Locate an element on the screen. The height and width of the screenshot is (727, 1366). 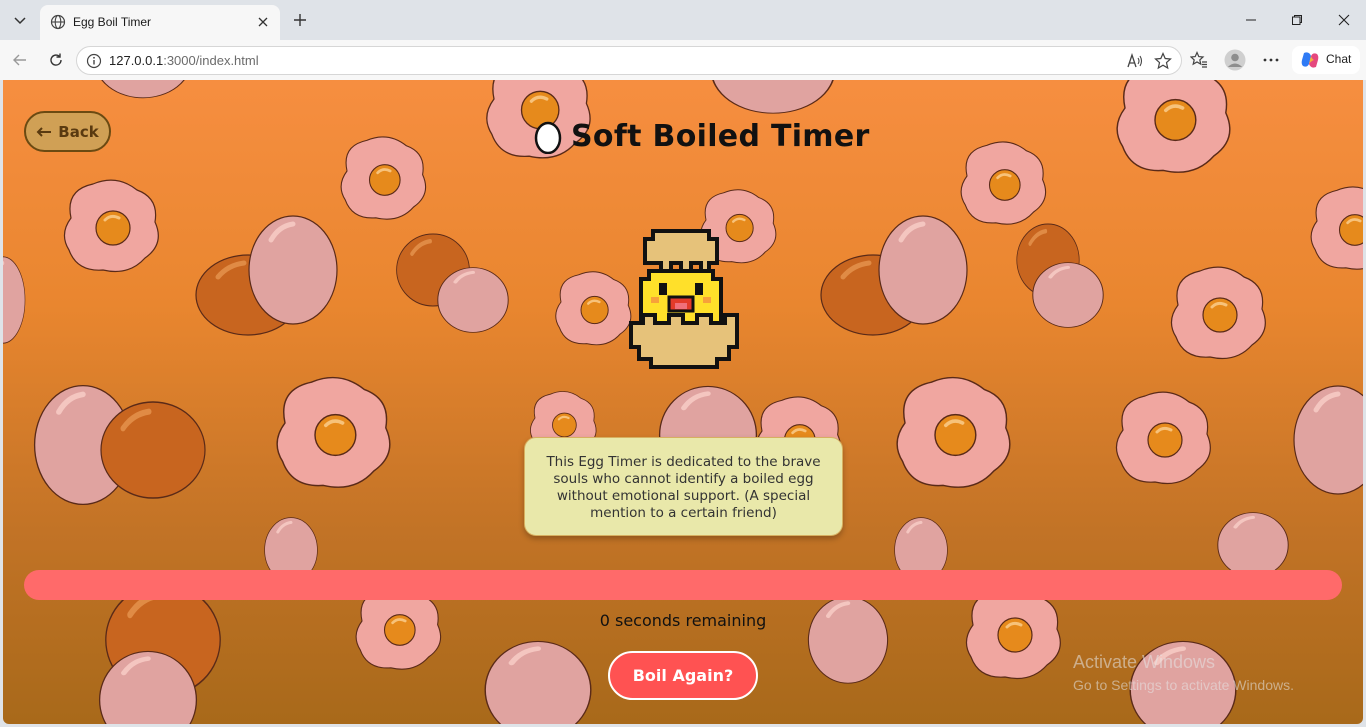
favorite-button is located at coordinates (1163, 61).